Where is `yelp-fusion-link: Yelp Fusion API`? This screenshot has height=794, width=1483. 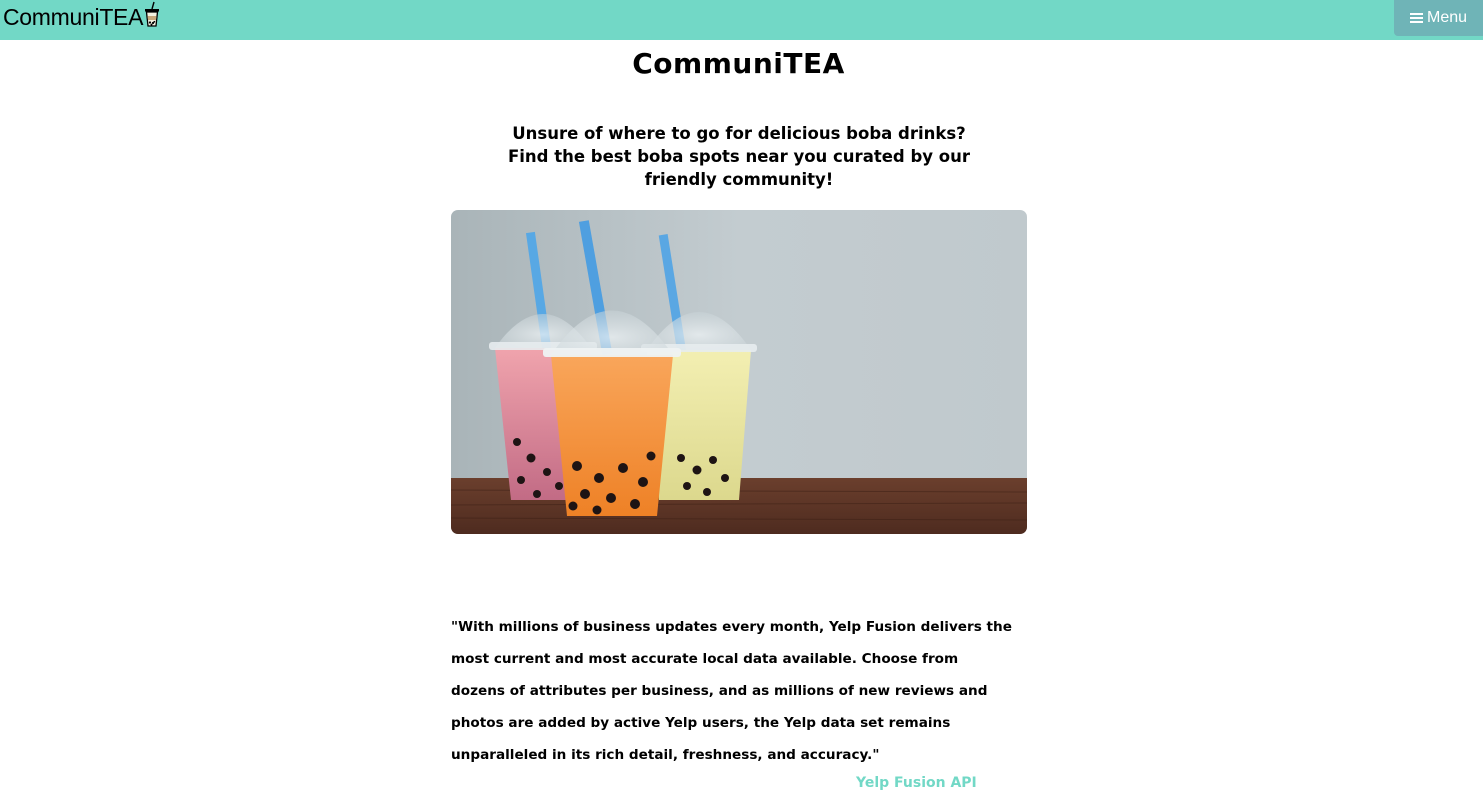 yelp-fusion-link: Yelp Fusion API is located at coordinates (916, 783).